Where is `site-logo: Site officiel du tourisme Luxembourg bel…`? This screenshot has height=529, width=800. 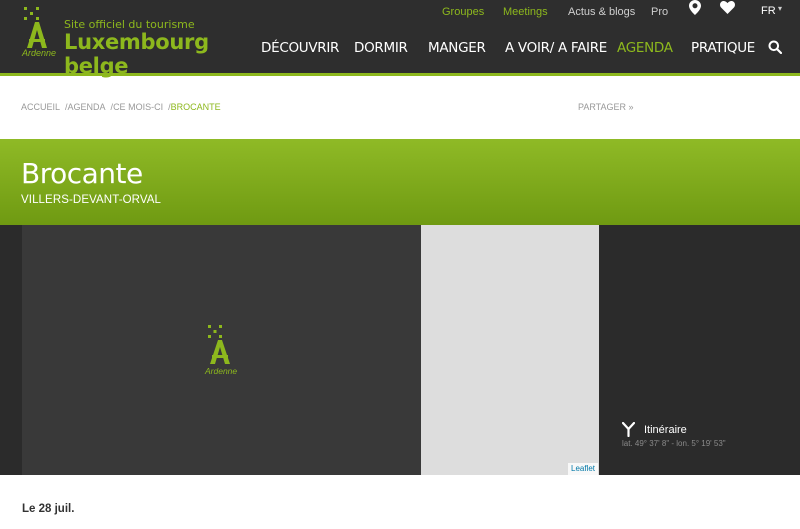 site-logo: Site officiel du tourisme Luxembourg bel… is located at coordinates (135, 42).